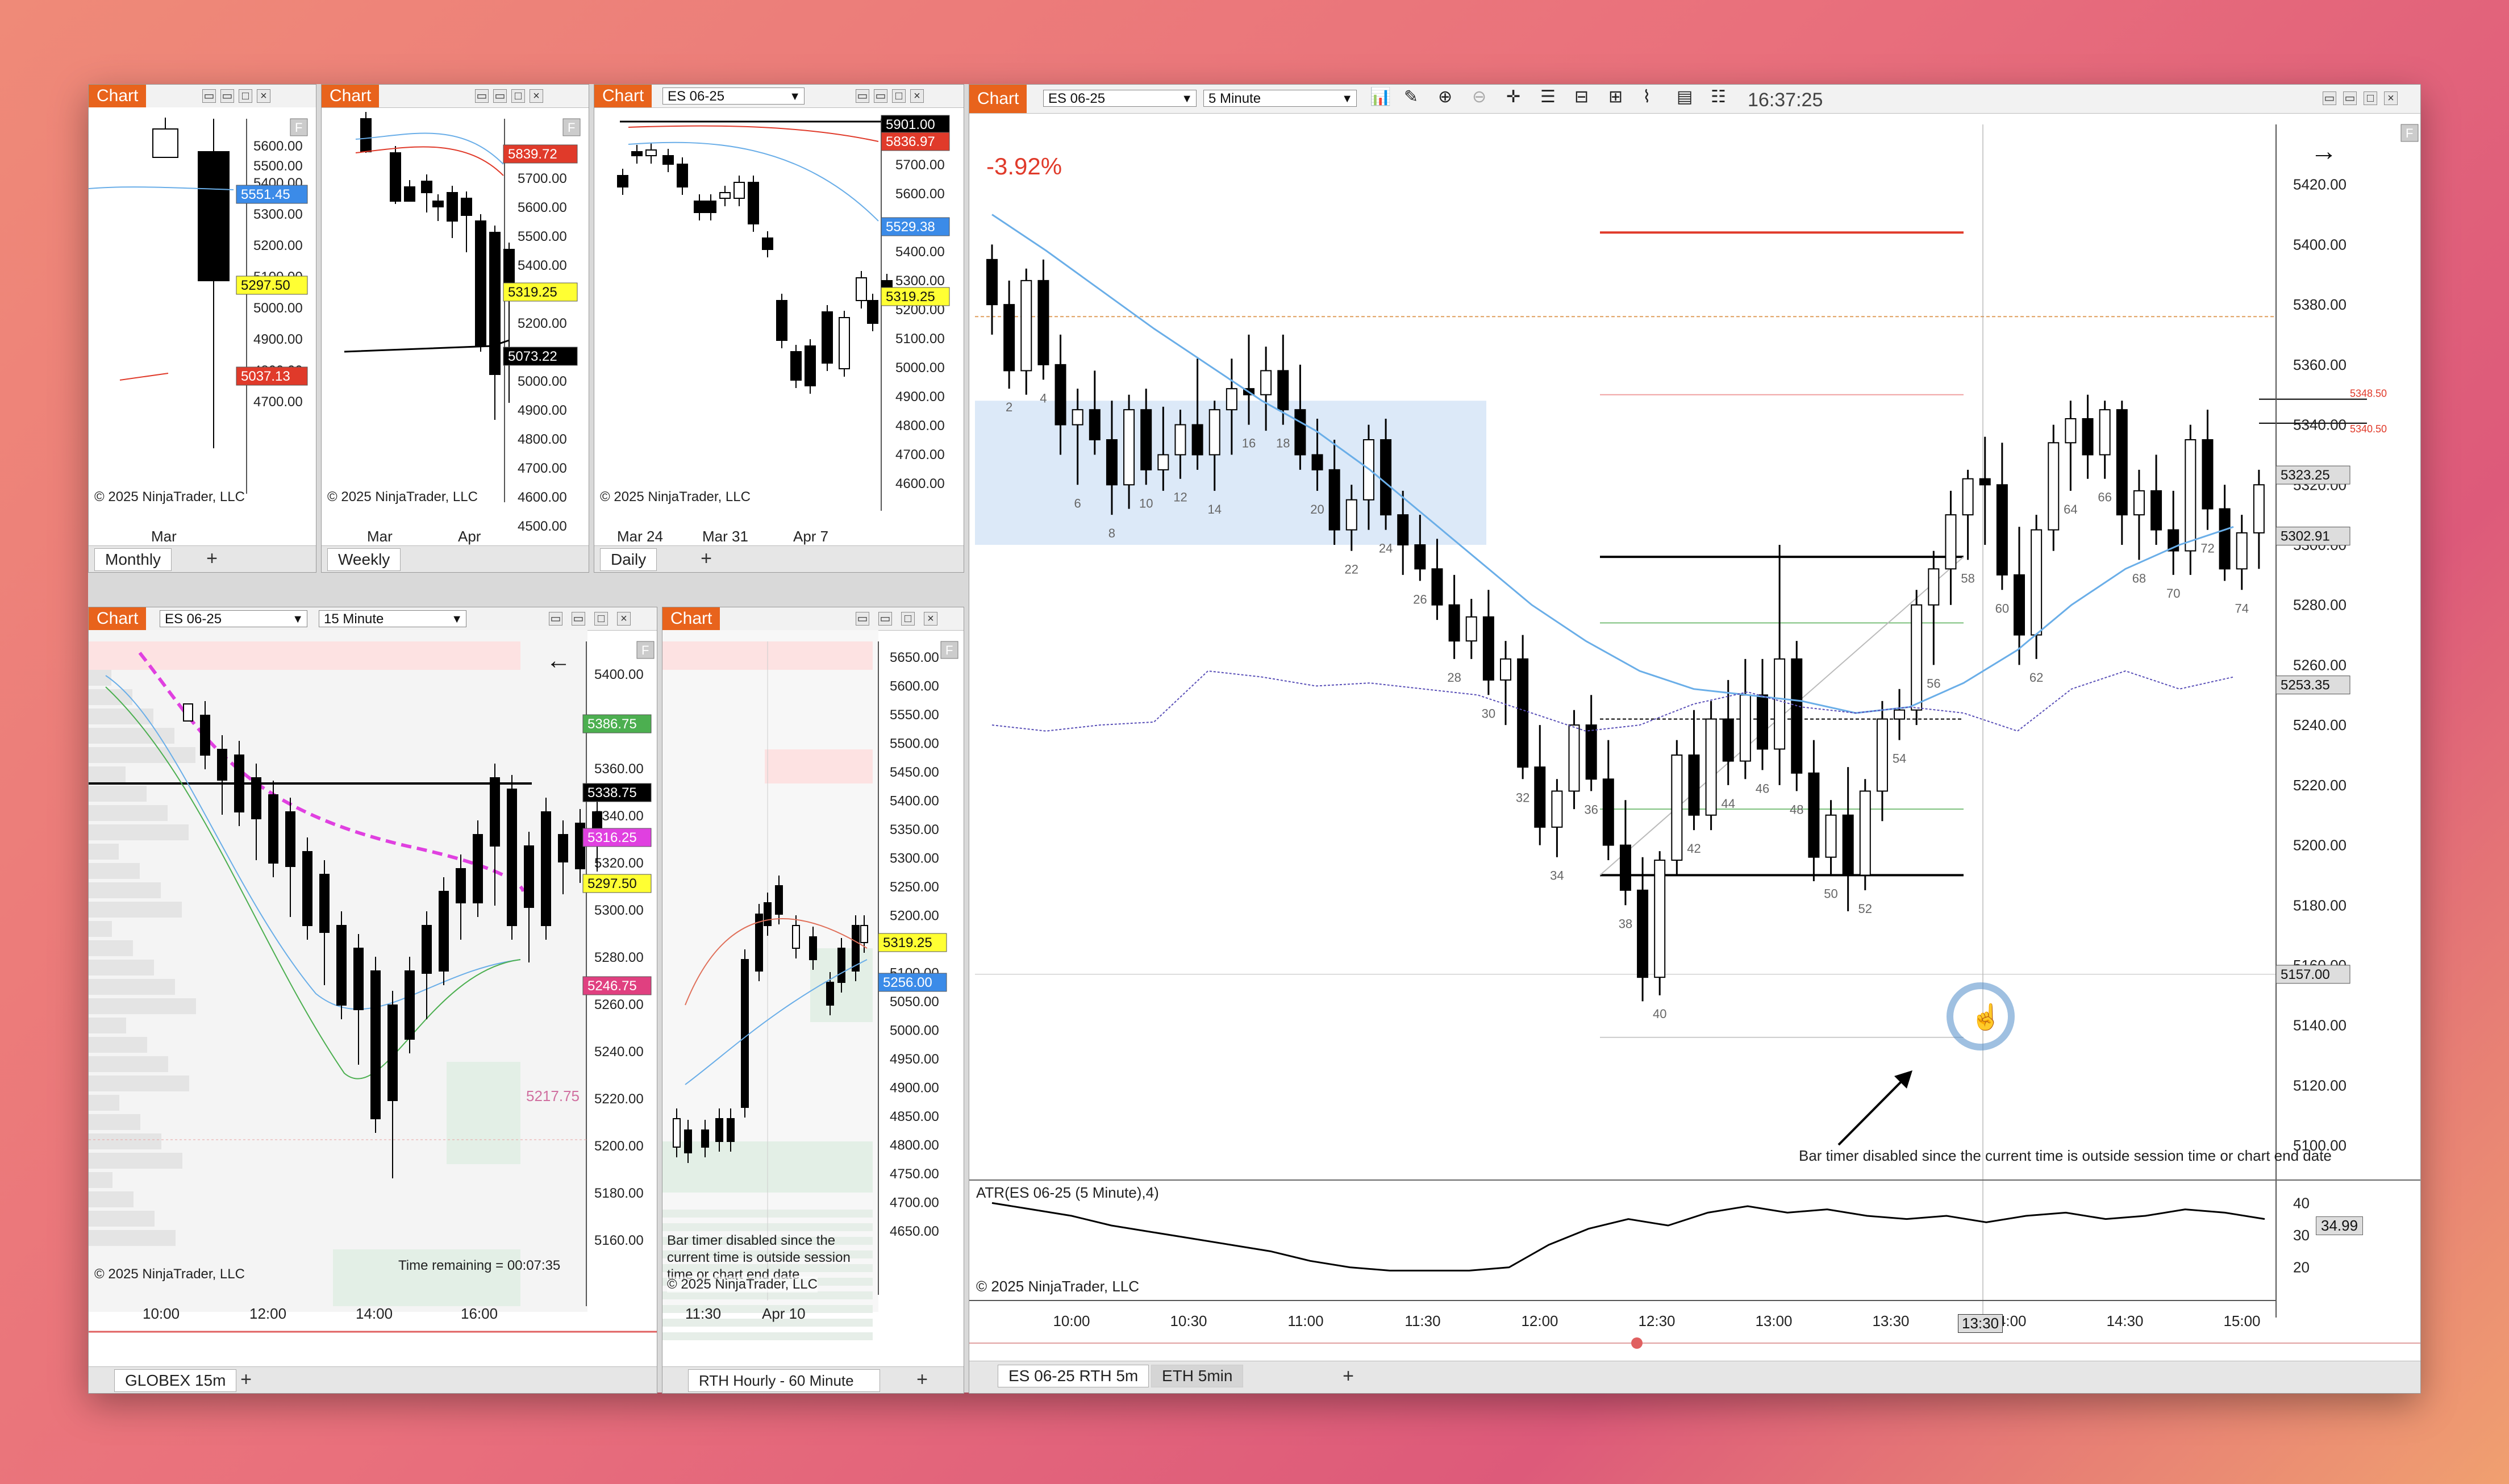 The image size is (2509, 1484). What do you see at coordinates (2301, 1202) in the screenshot?
I see `atr-tick-label: 40` at bounding box center [2301, 1202].